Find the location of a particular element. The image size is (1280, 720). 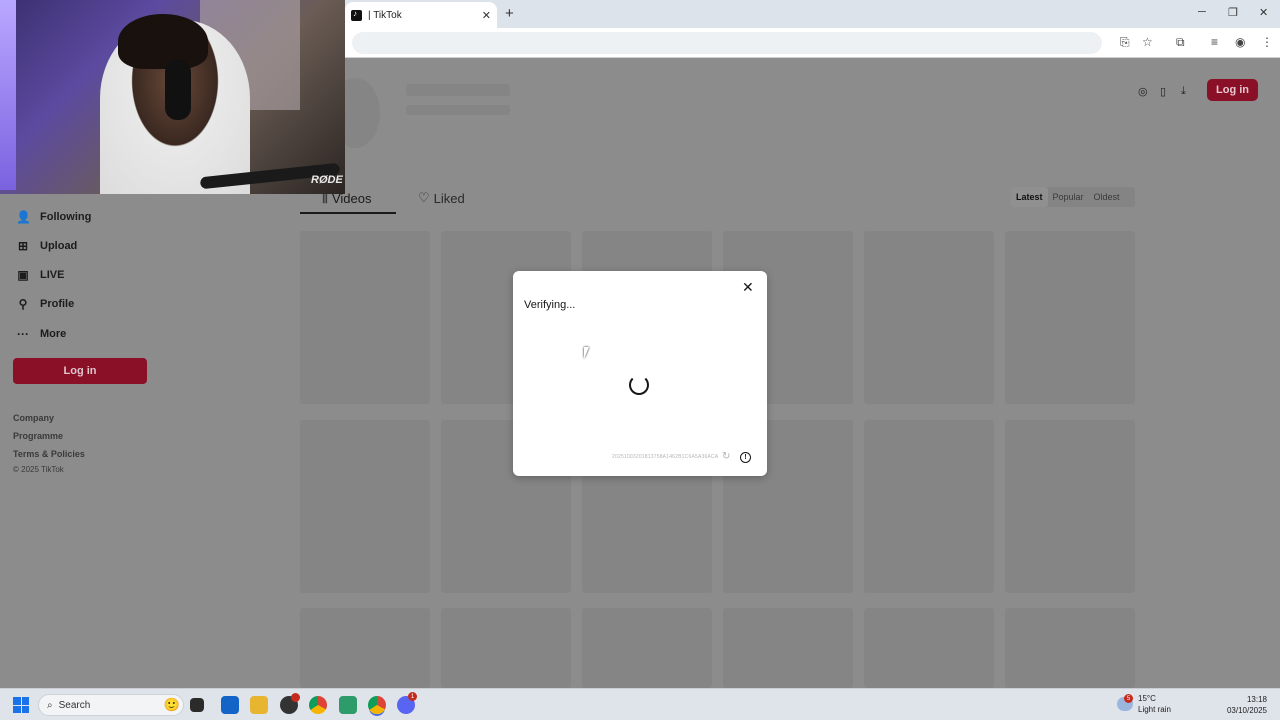

loading-spinner-icon is located at coordinates (639, 385).